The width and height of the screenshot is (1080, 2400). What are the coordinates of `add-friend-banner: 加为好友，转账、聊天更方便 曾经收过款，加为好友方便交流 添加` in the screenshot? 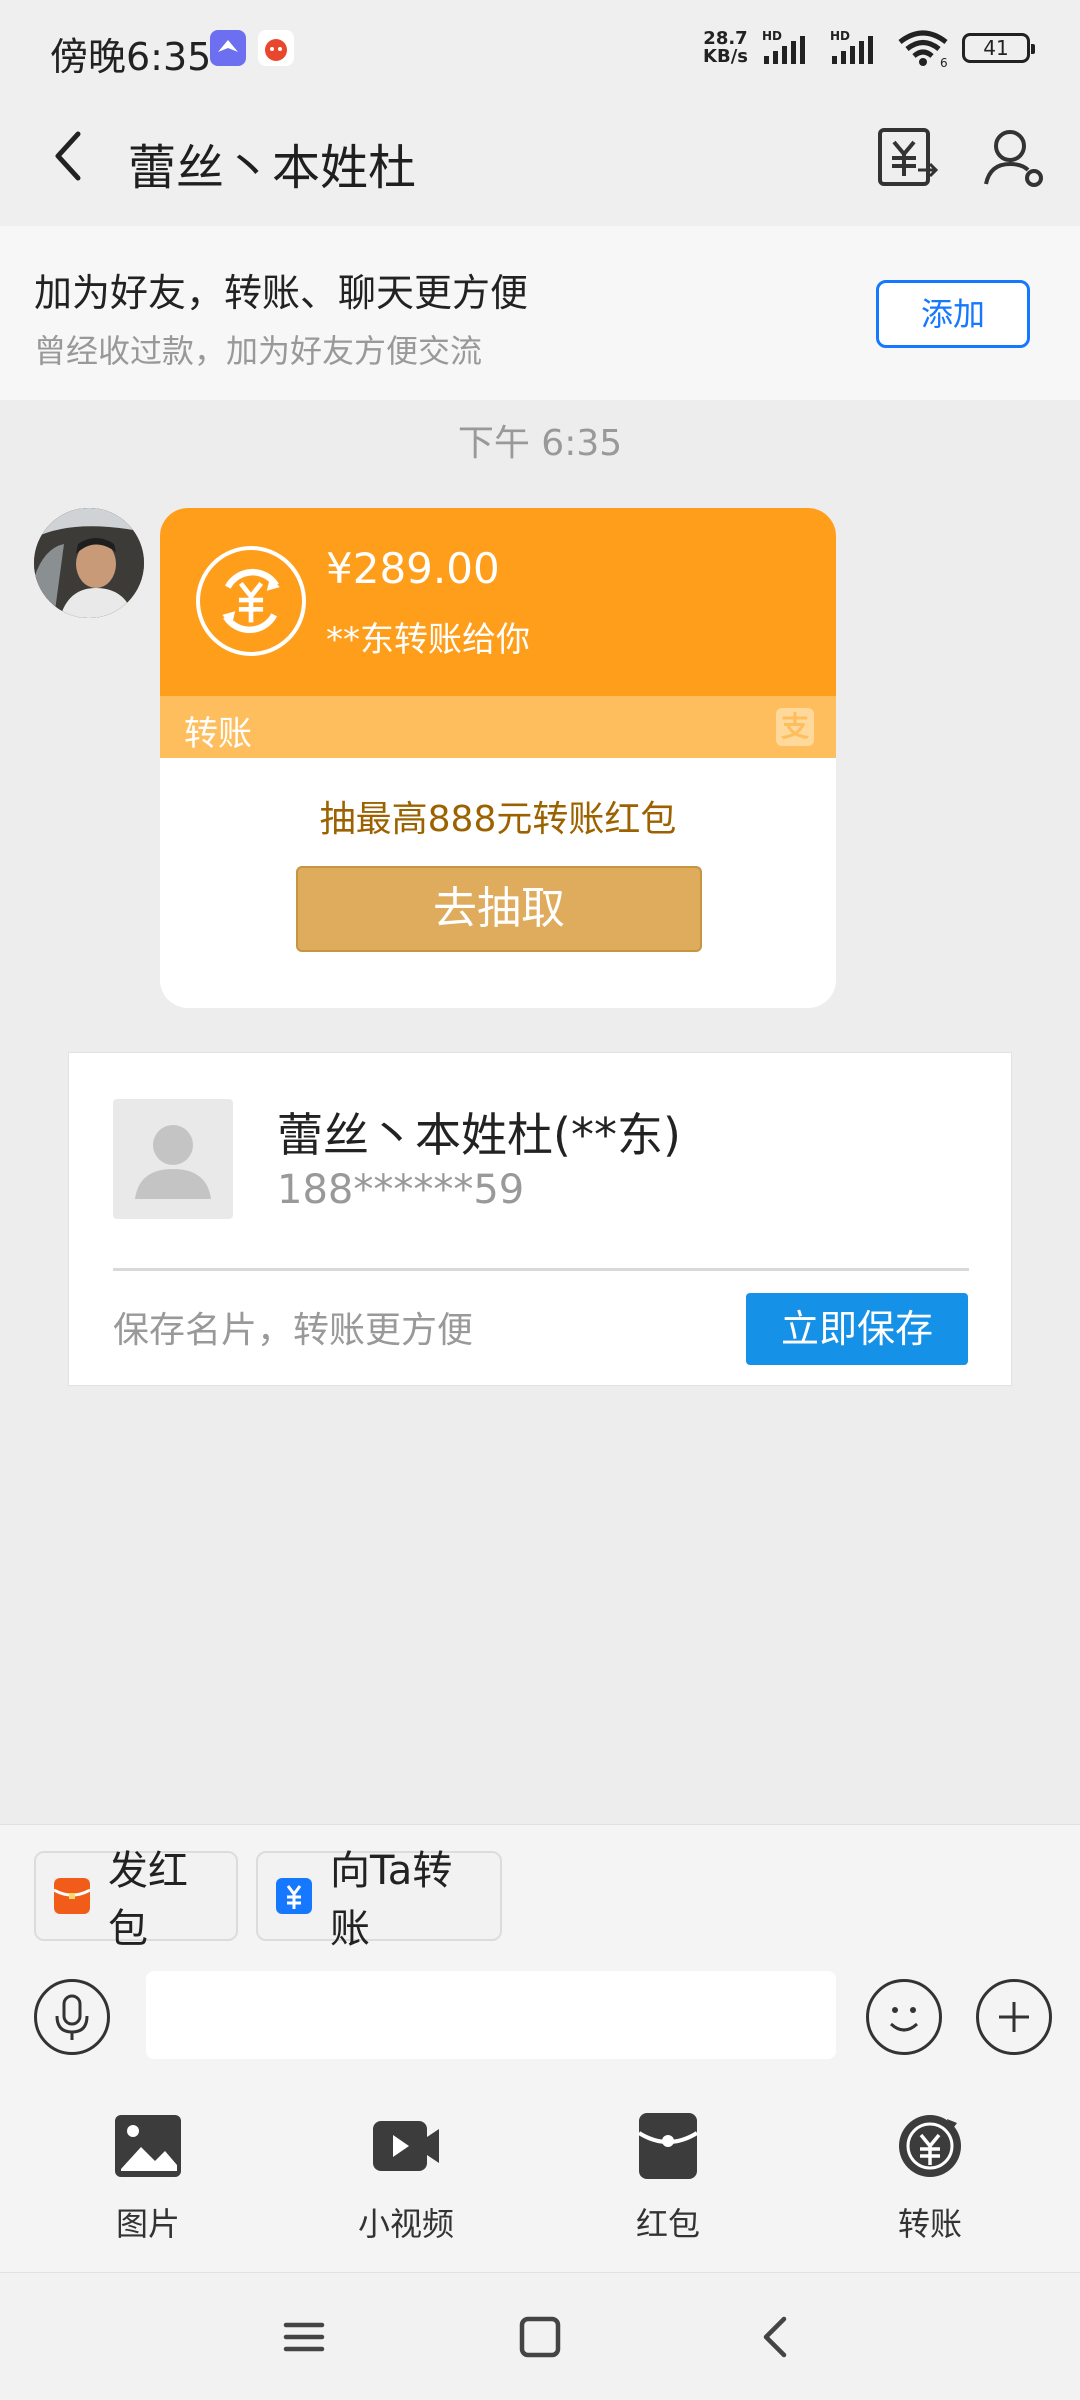 It's located at (540, 313).